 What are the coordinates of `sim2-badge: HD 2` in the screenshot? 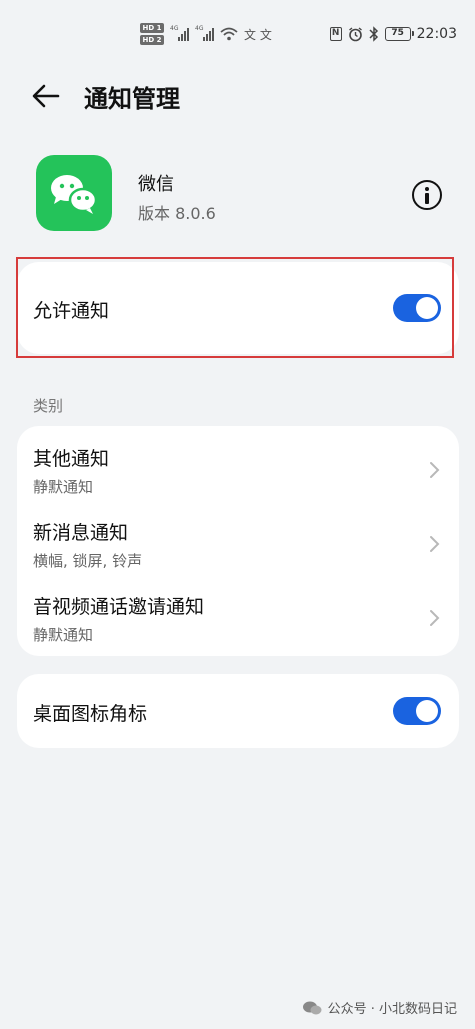 It's located at (152, 40).